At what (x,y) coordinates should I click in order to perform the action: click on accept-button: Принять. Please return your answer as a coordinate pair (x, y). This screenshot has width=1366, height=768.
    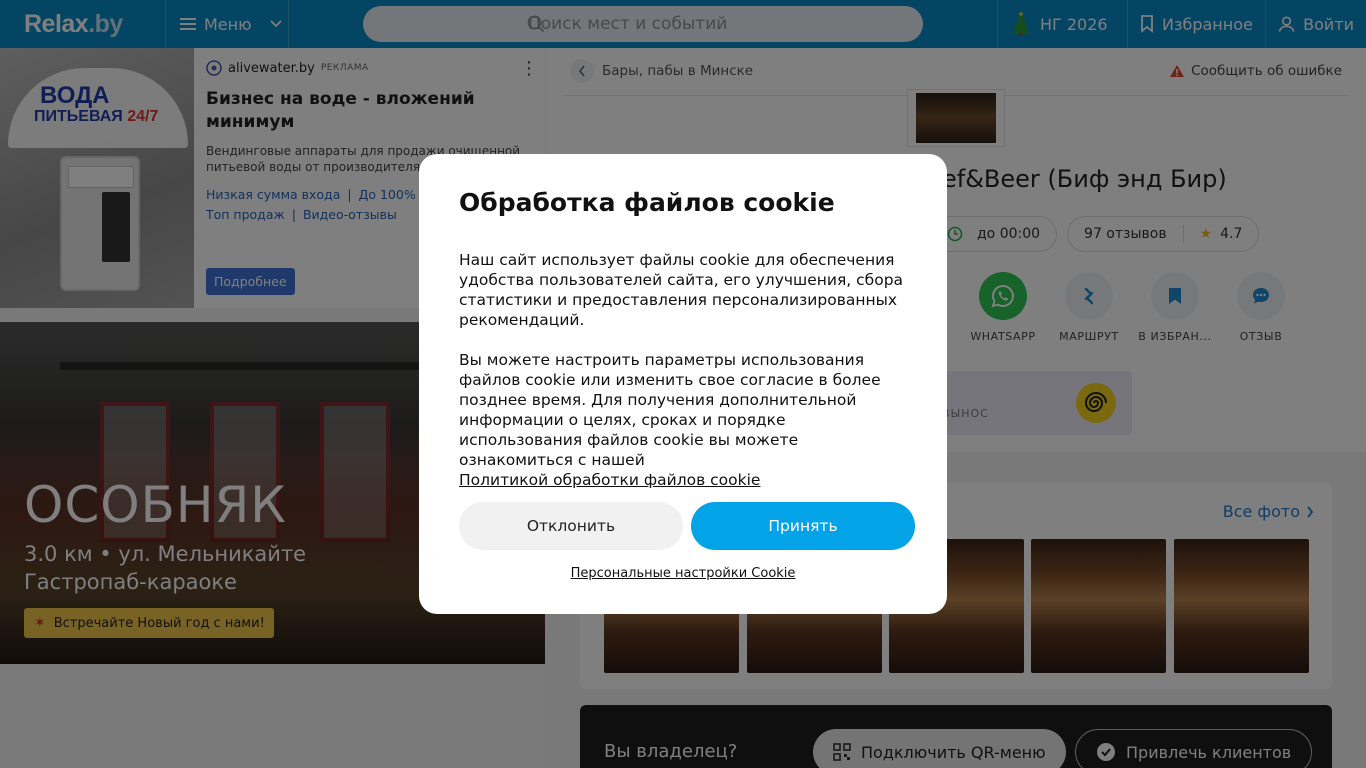
    Looking at the image, I should click on (803, 526).